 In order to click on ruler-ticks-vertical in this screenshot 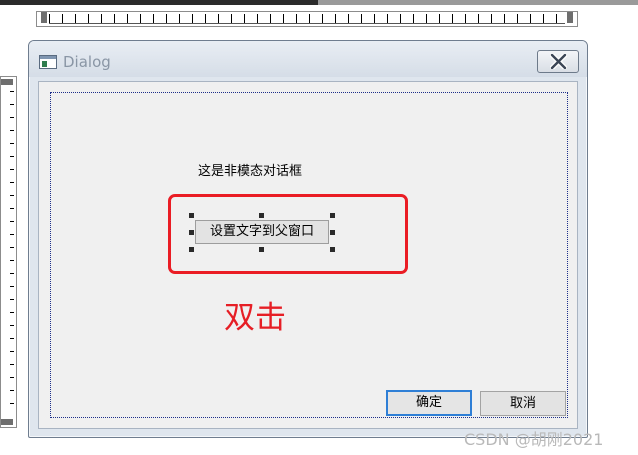, I will do `click(12, 252)`.